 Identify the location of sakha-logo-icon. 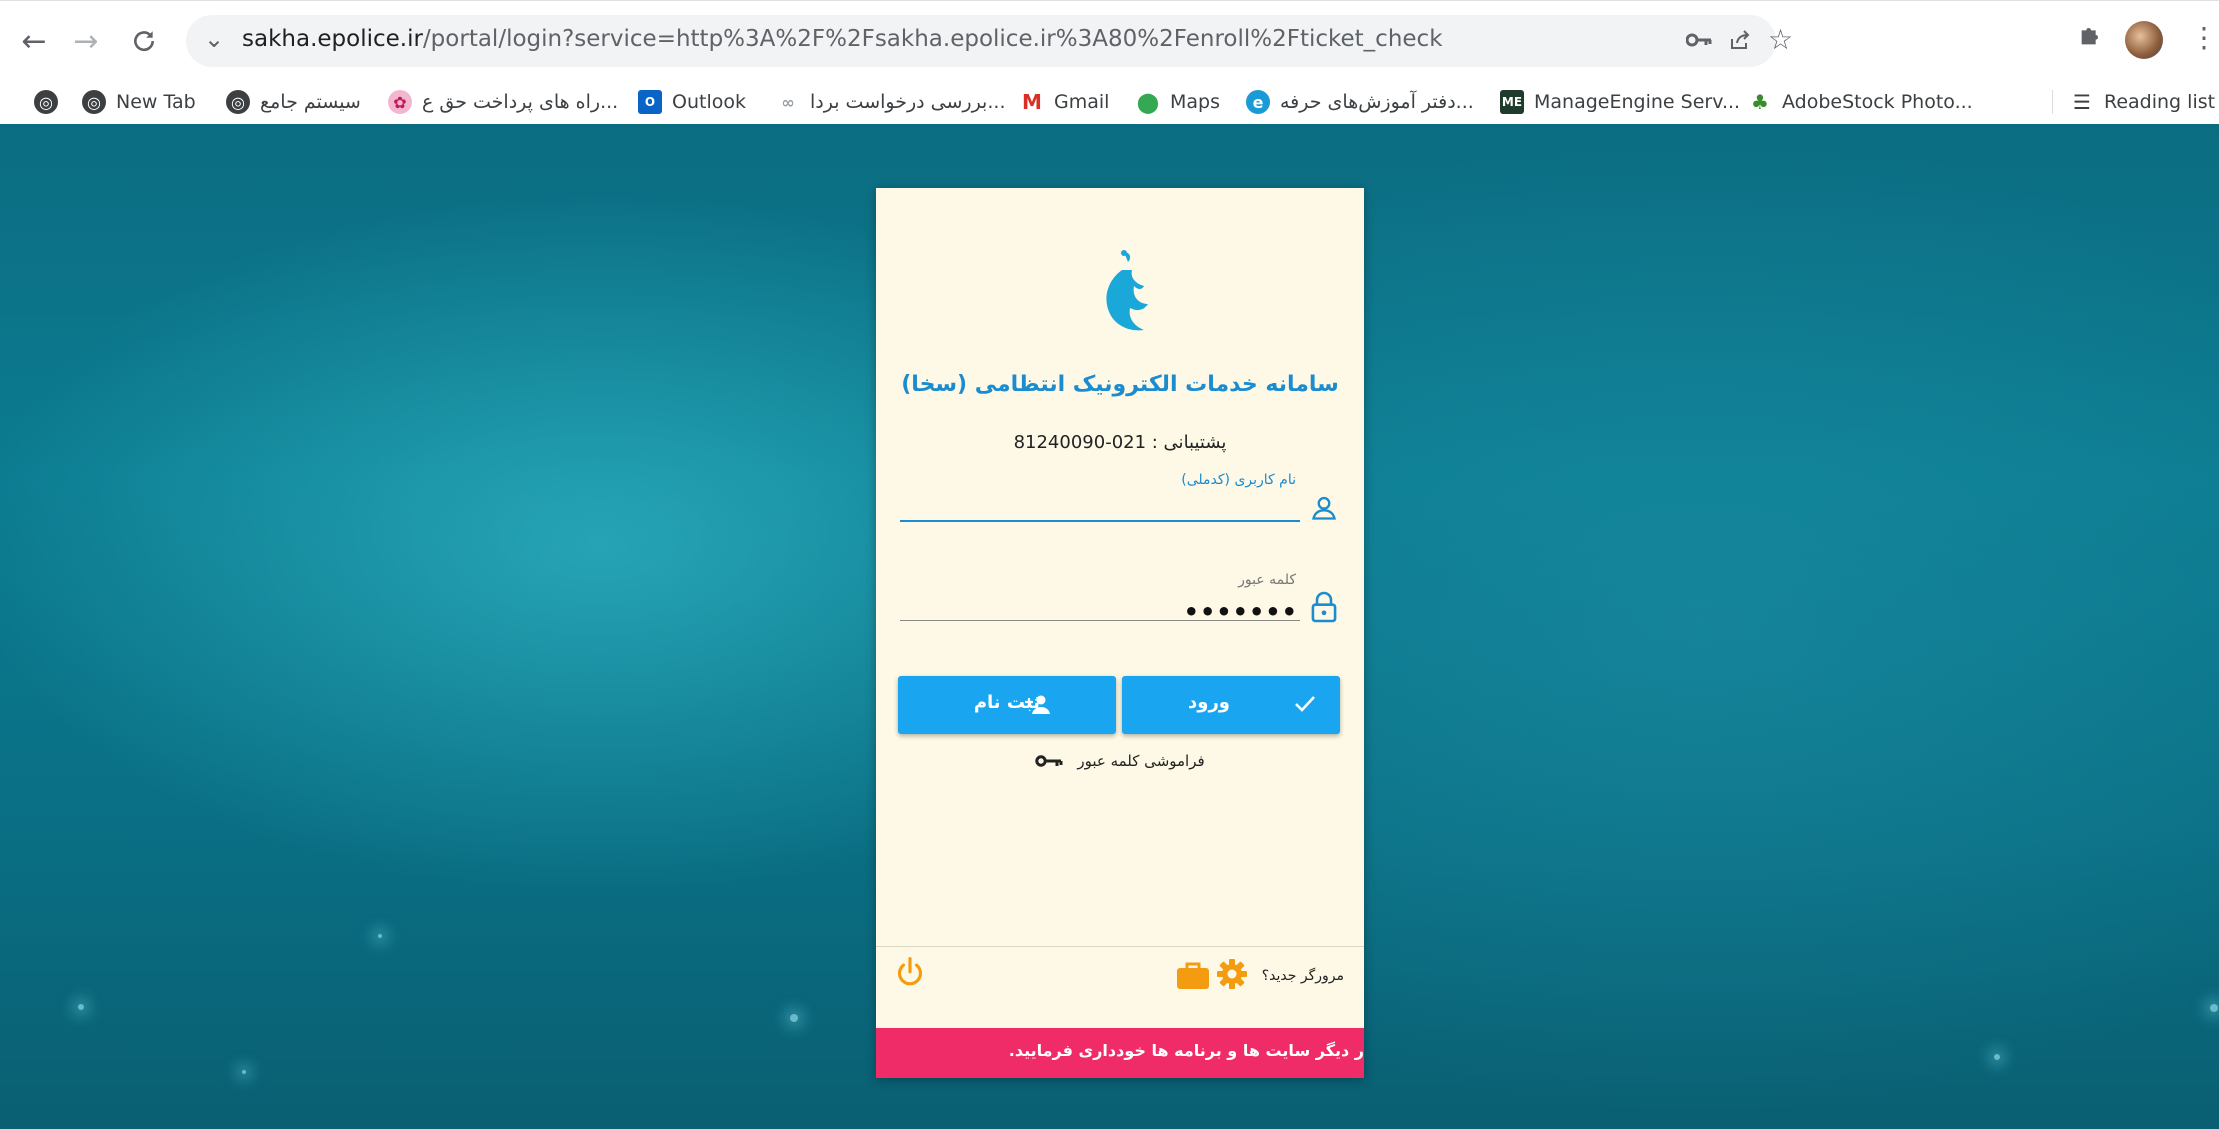
(1127, 290).